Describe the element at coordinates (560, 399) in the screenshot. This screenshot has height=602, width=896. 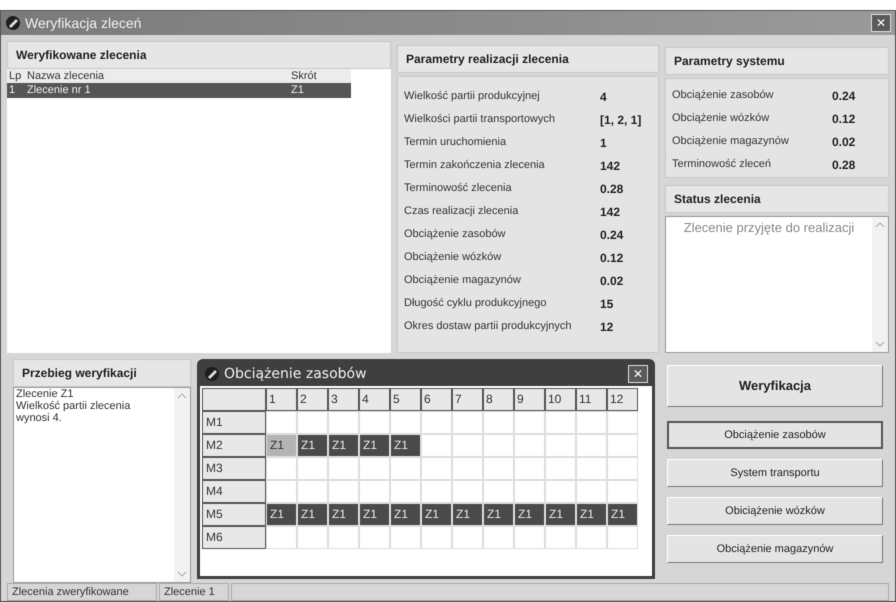
I see `column-header: 10` at that location.